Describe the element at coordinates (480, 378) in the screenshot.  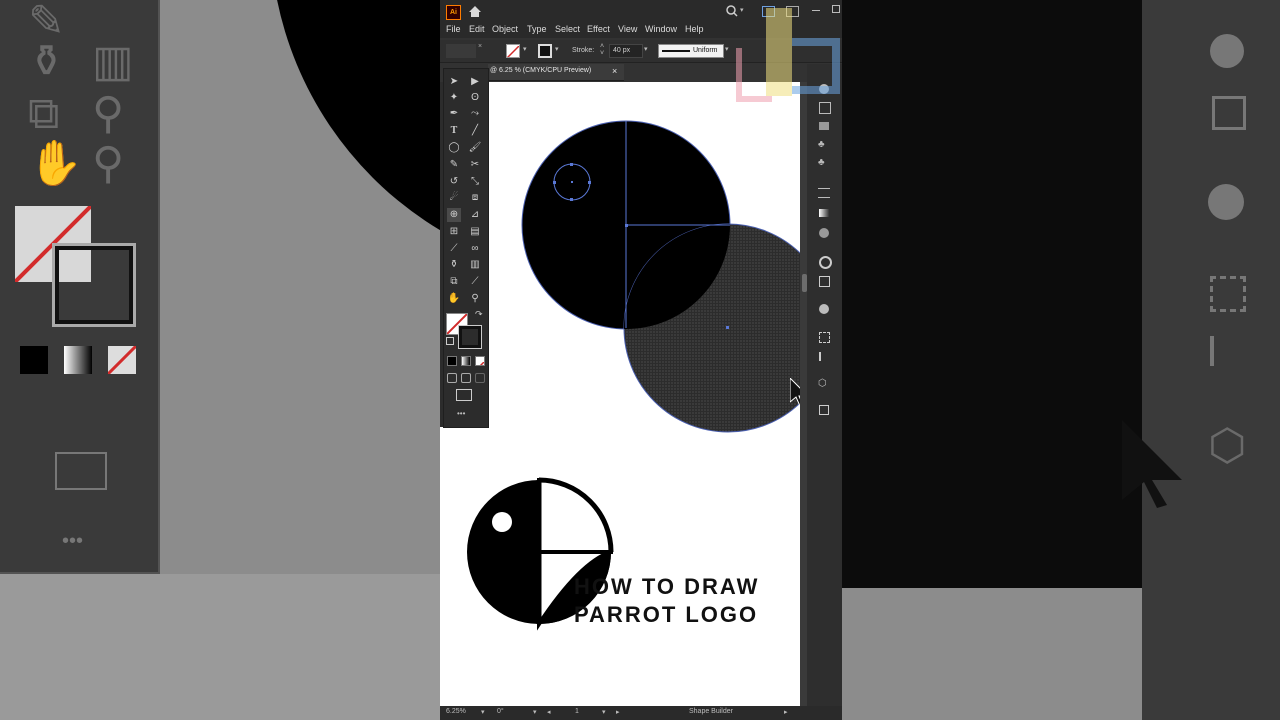
I see `draw-inside-icon` at that location.